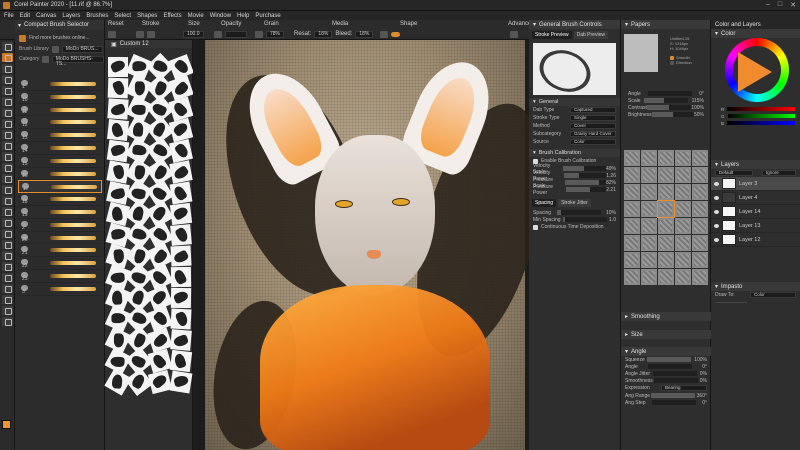  I want to click on brush-variant: 20, so click(60, 238).